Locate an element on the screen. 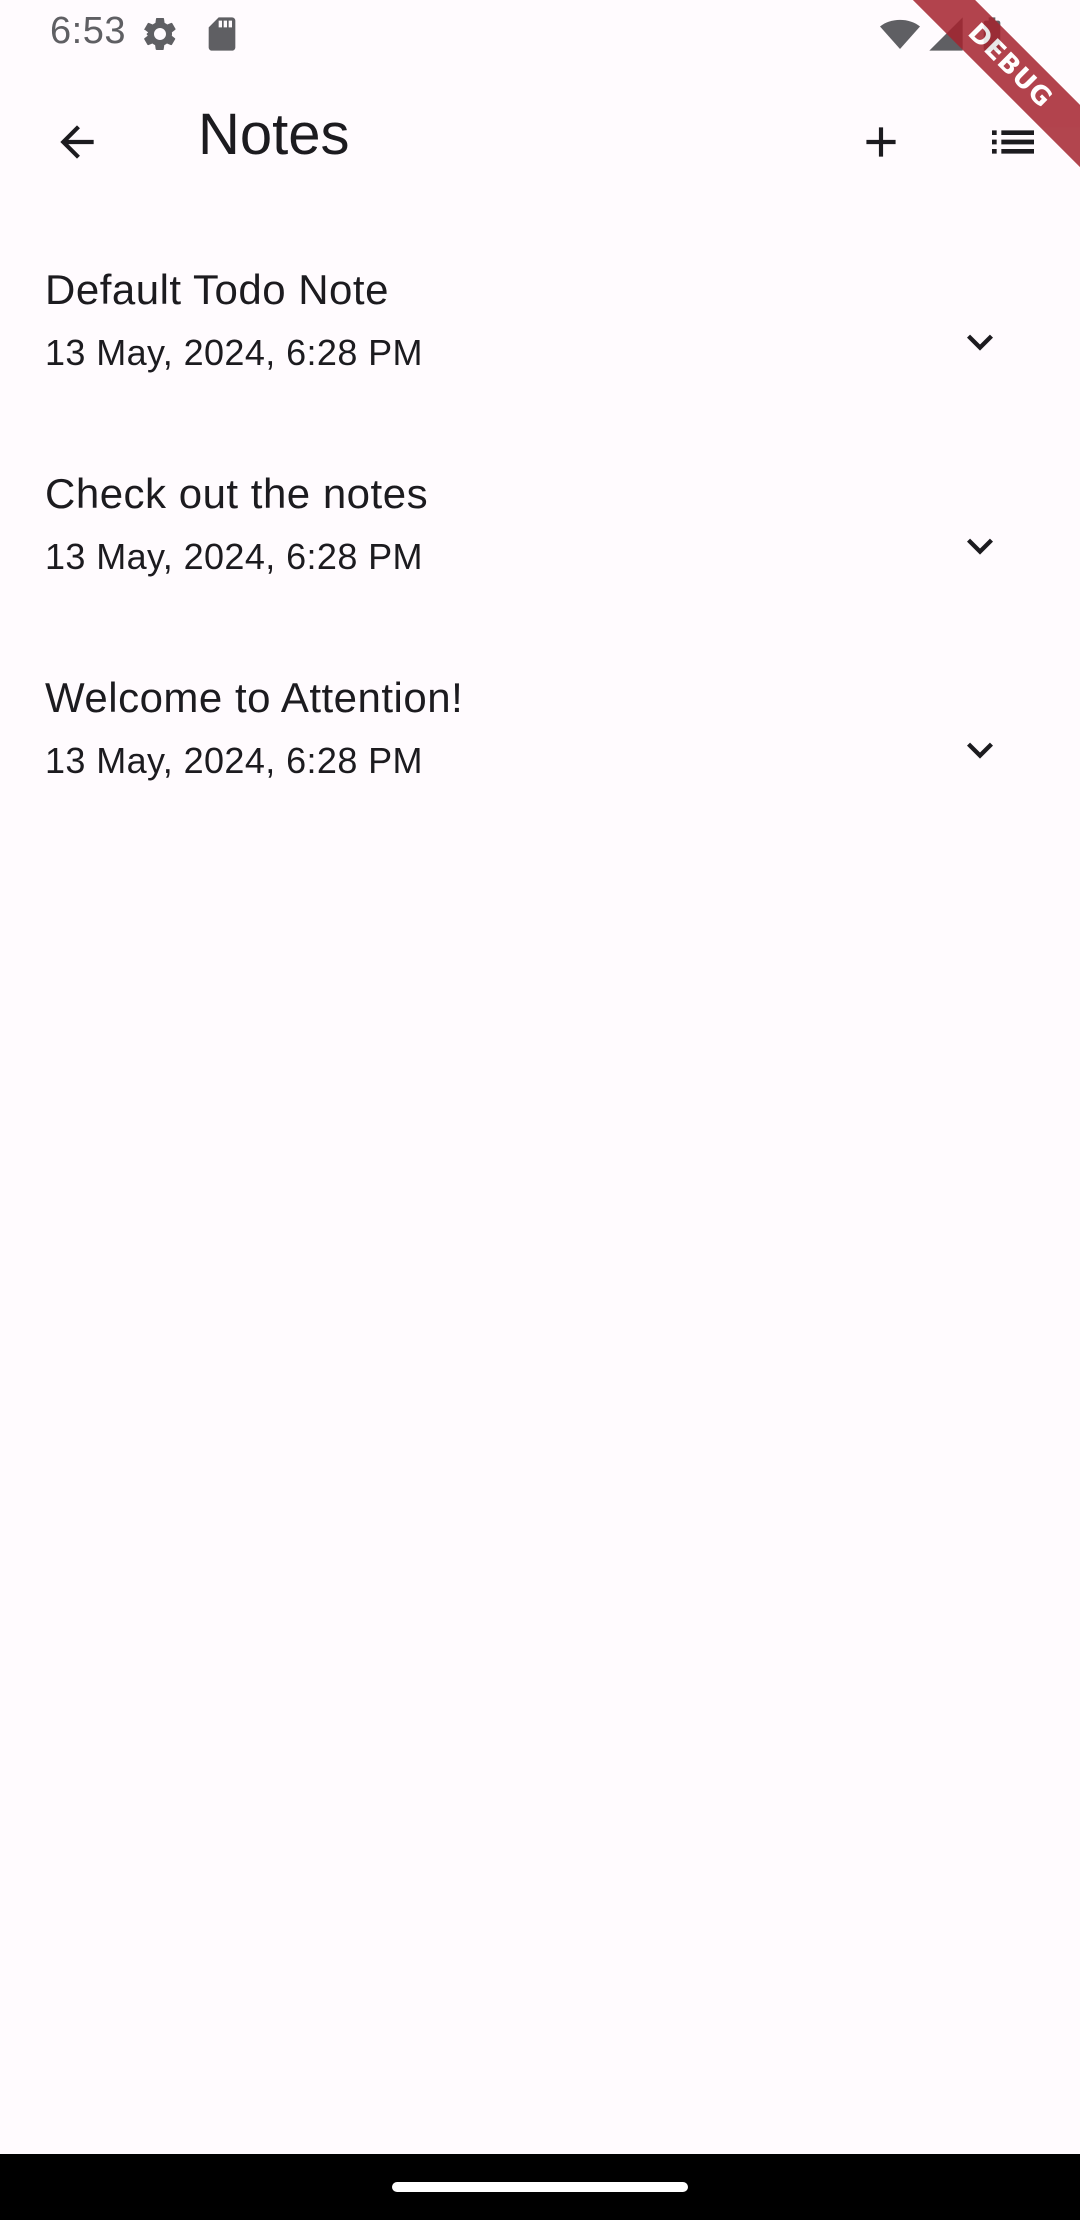 Image resolution: width=1080 pixels, height=2220 pixels. system-nav-bar is located at coordinates (540, 2187).